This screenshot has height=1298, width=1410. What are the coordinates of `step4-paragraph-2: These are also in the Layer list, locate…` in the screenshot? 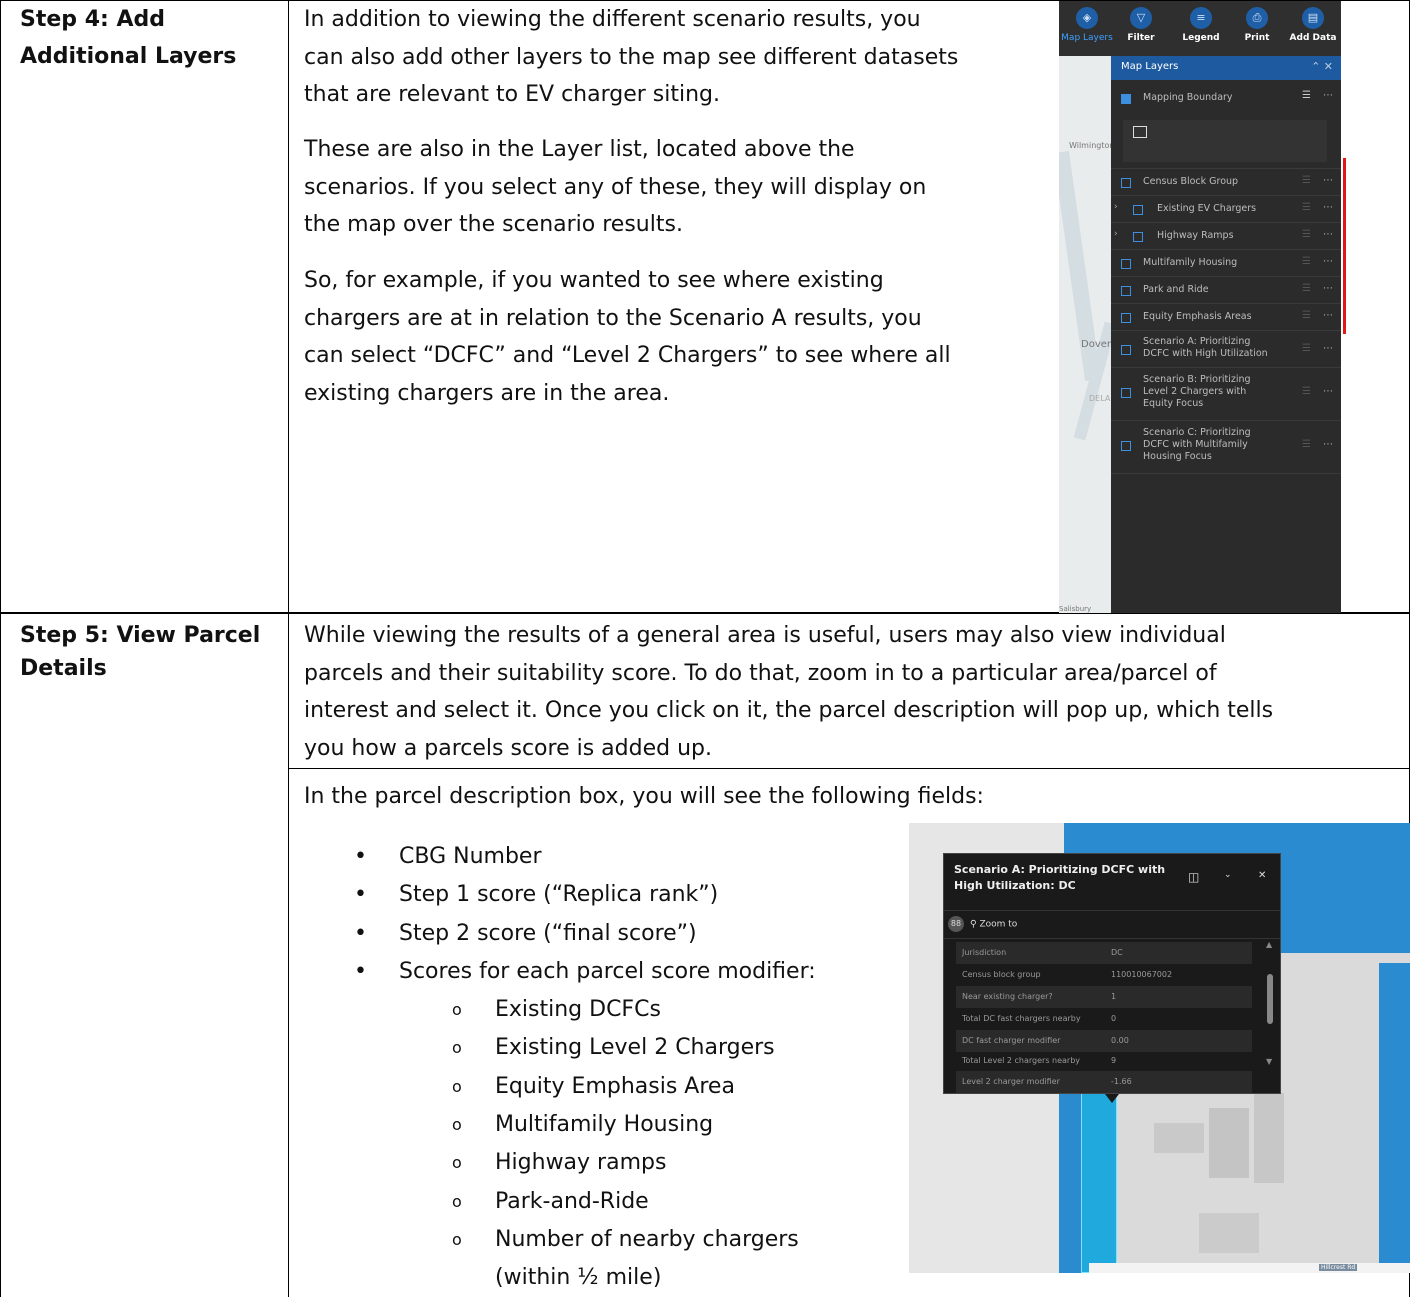 It's located at (615, 187).